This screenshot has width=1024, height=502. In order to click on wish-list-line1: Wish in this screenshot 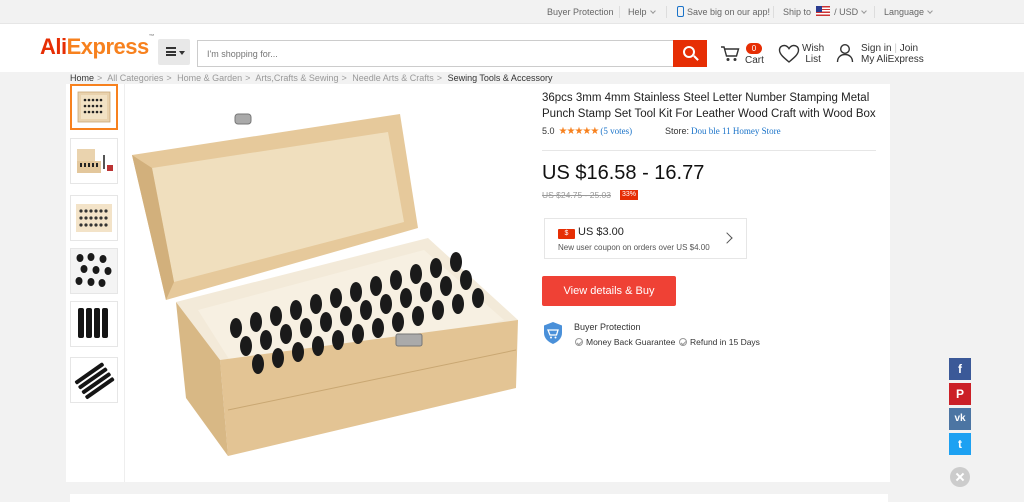, I will do `click(813, 48)`.